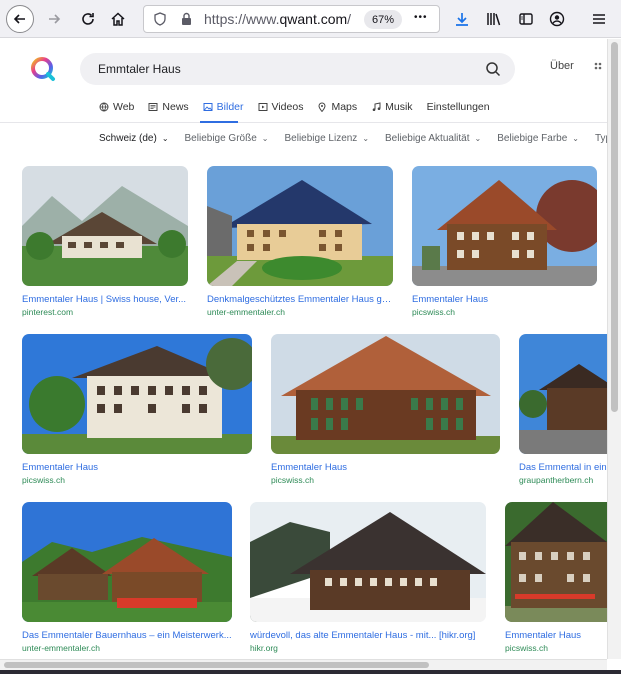 This screenshot has height=674, width=621. I want to click on tab-images: Bilder, so click(223, 107).